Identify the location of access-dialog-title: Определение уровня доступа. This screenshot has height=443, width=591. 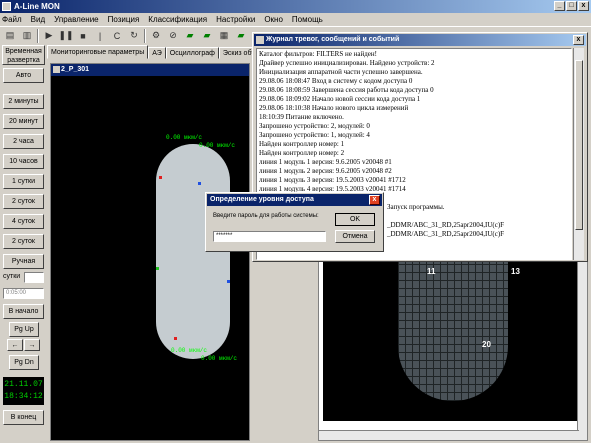
(262, 199).